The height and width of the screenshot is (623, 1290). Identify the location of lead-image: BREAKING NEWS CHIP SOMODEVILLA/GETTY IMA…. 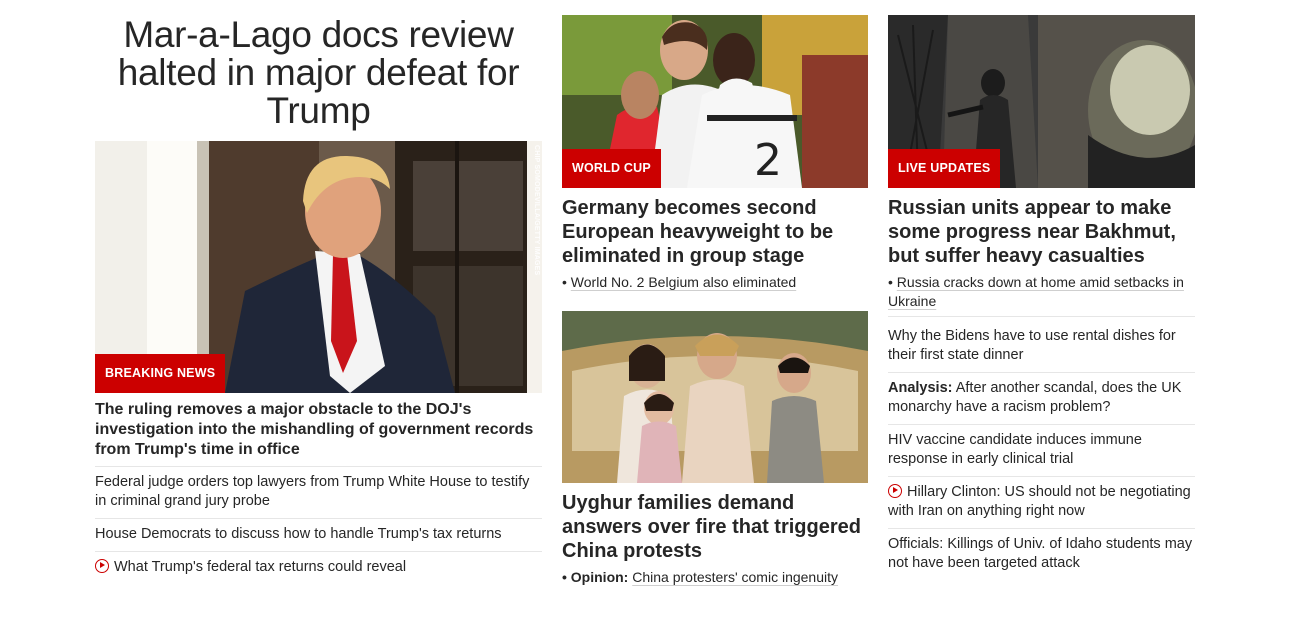
(318, 267).